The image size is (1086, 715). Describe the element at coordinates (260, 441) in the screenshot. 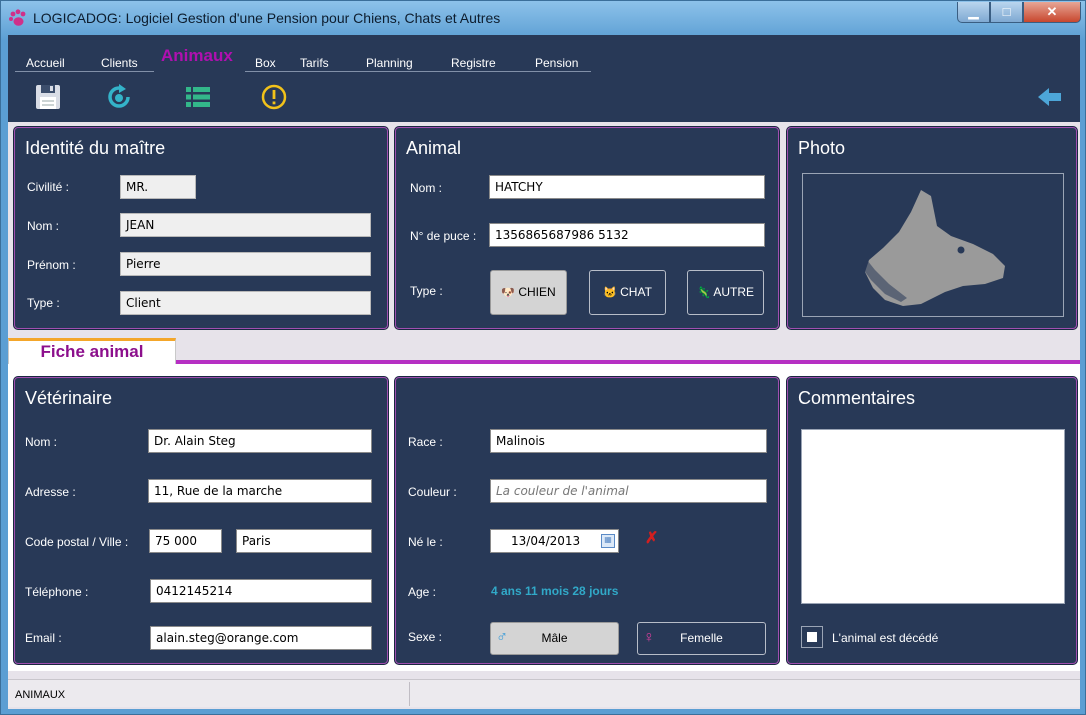

I see `vet-nom-field: Dr. Alain Steg` at that location.